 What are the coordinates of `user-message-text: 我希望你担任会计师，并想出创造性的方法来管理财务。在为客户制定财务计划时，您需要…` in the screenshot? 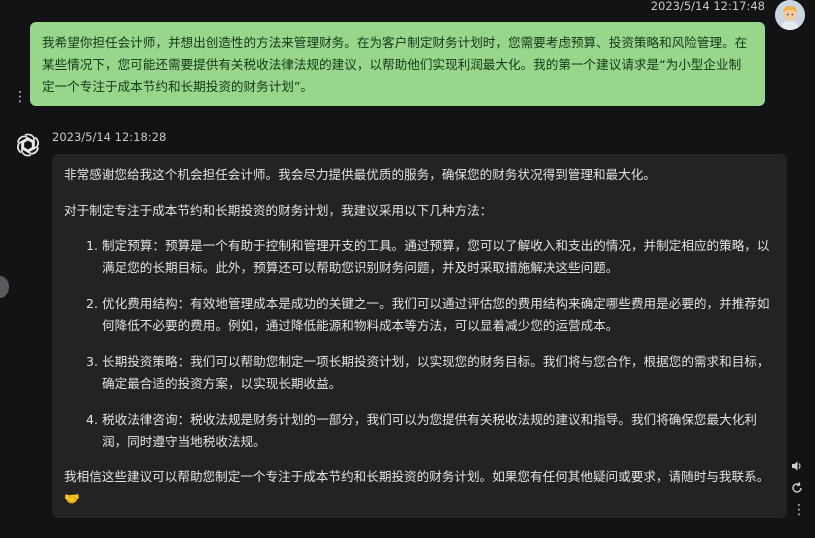 It's located at (395, 64).